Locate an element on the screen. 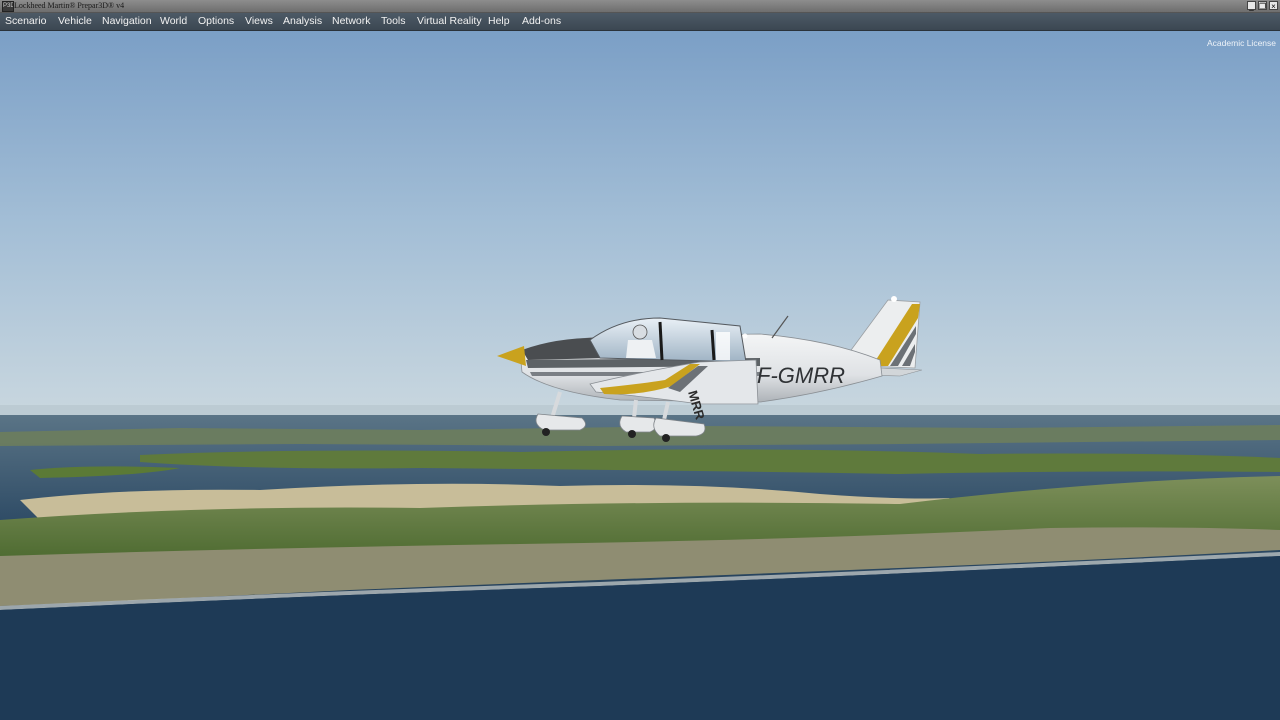 The height and width of the screenshot is (720, 1280). beacon-light is located at coordinates (894, 299).